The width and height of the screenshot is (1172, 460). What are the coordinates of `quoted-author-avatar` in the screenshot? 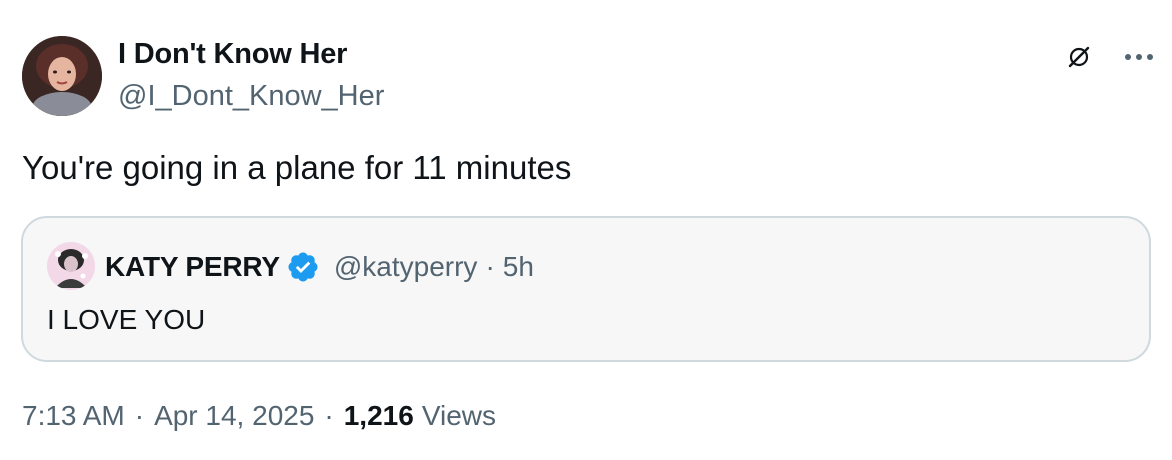 It's located at (71, 266).